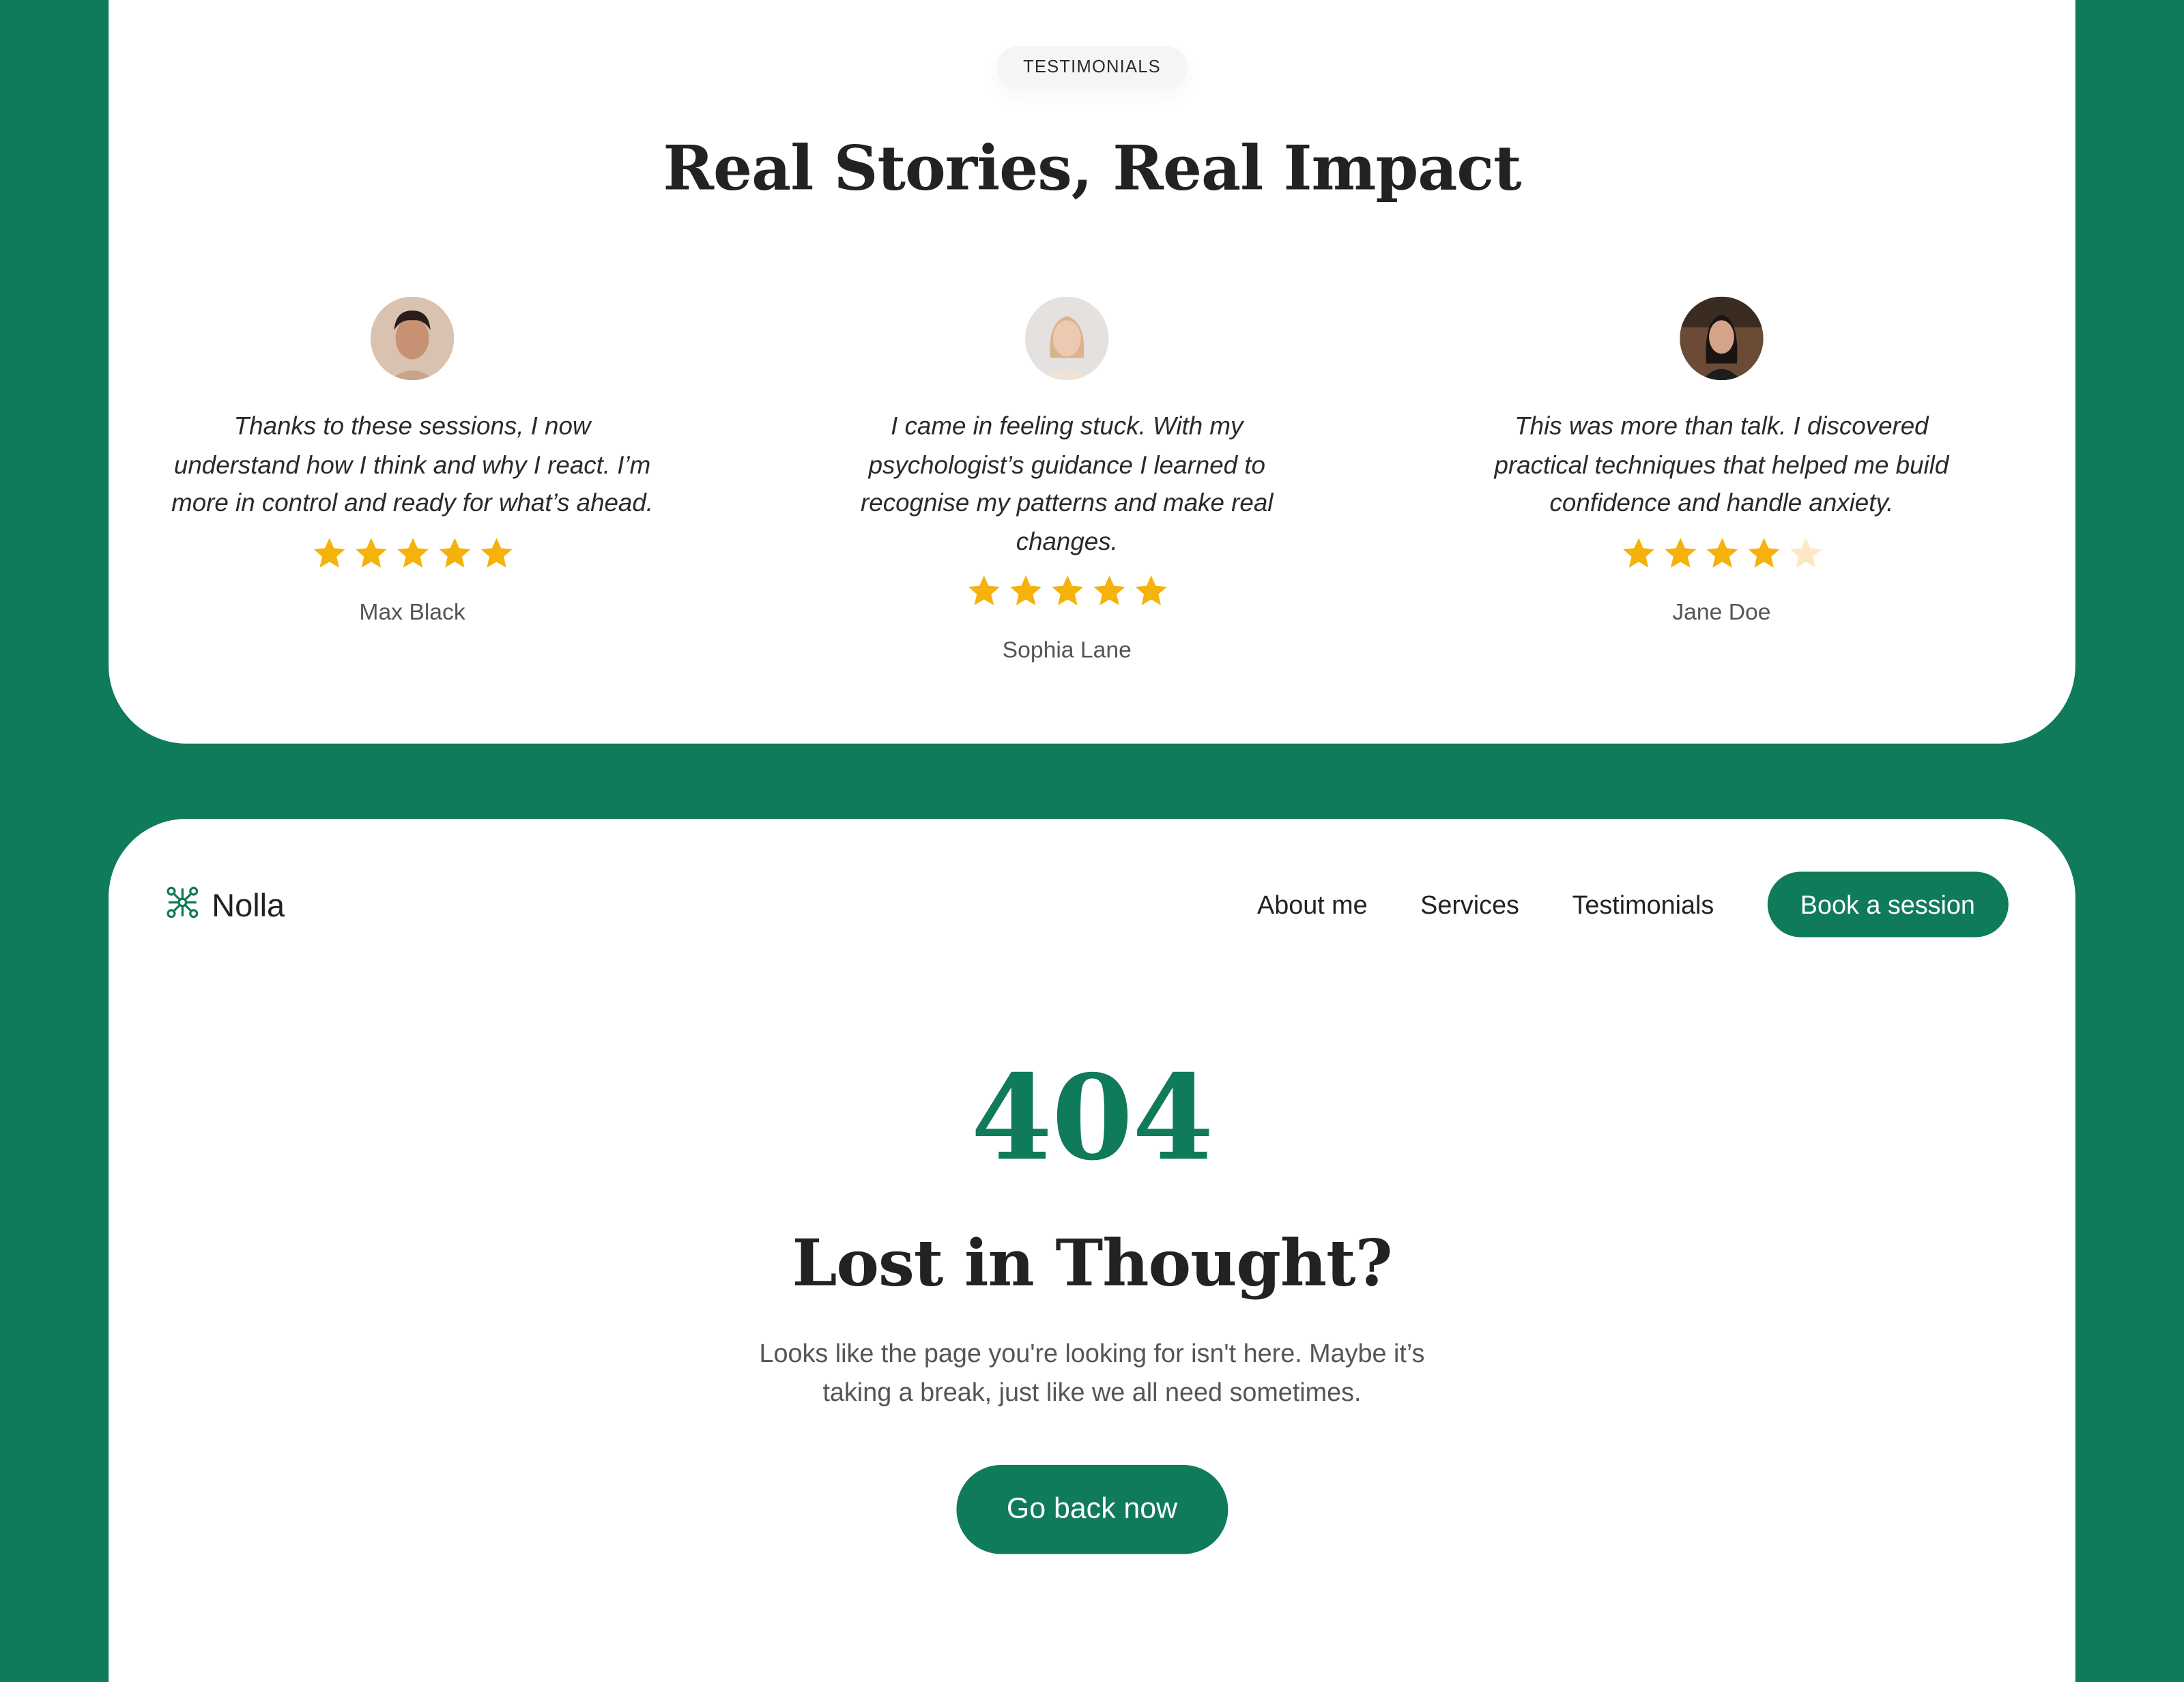 The width and height of the screenshot is (2184, 1682). What do you see at coordinates (1887, 904) in the screenshot?
I see `book-session-button: Book a session` at bounding box center [1887, 904].